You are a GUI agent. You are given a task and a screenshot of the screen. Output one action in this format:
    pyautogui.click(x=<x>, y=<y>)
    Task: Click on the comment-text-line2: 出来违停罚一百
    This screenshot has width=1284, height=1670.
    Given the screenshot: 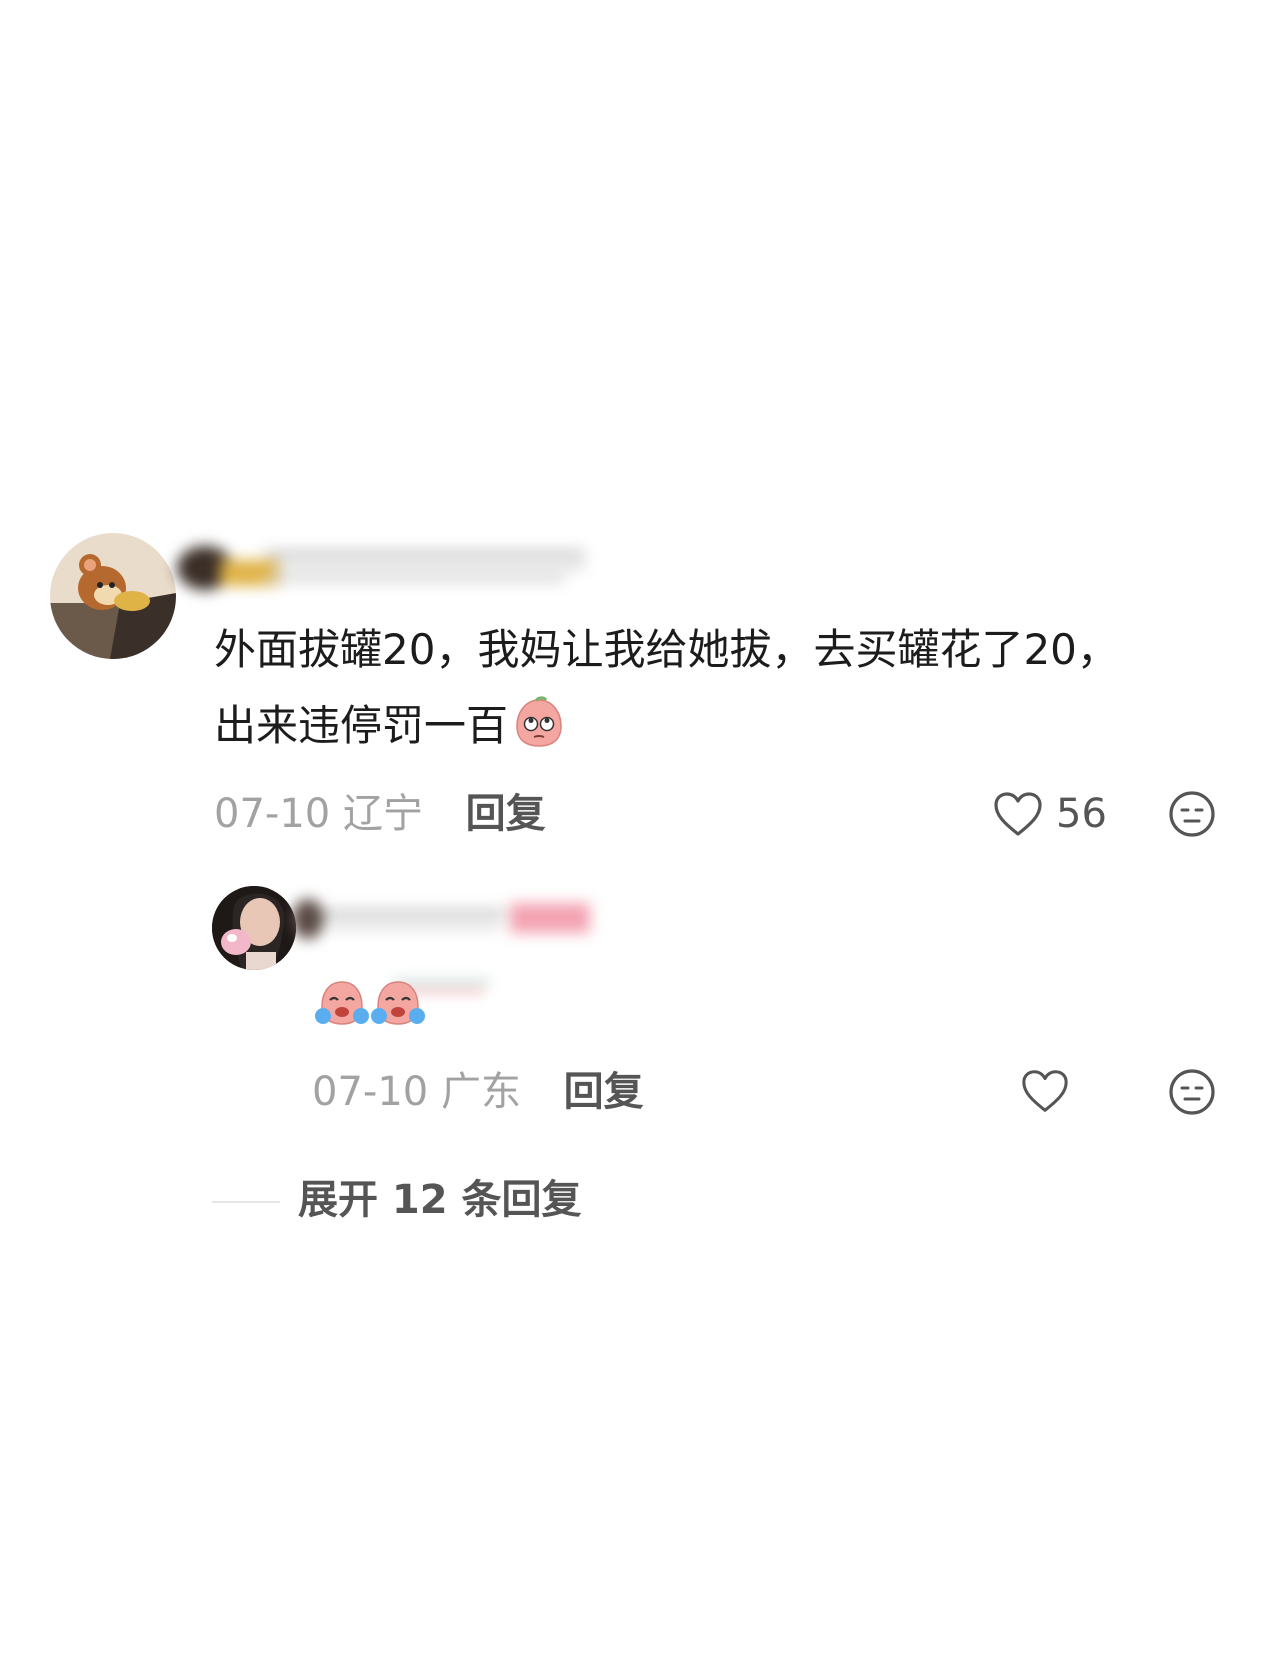 What is the action you would take?
    pyautogui.click(x=724, y=726)
    